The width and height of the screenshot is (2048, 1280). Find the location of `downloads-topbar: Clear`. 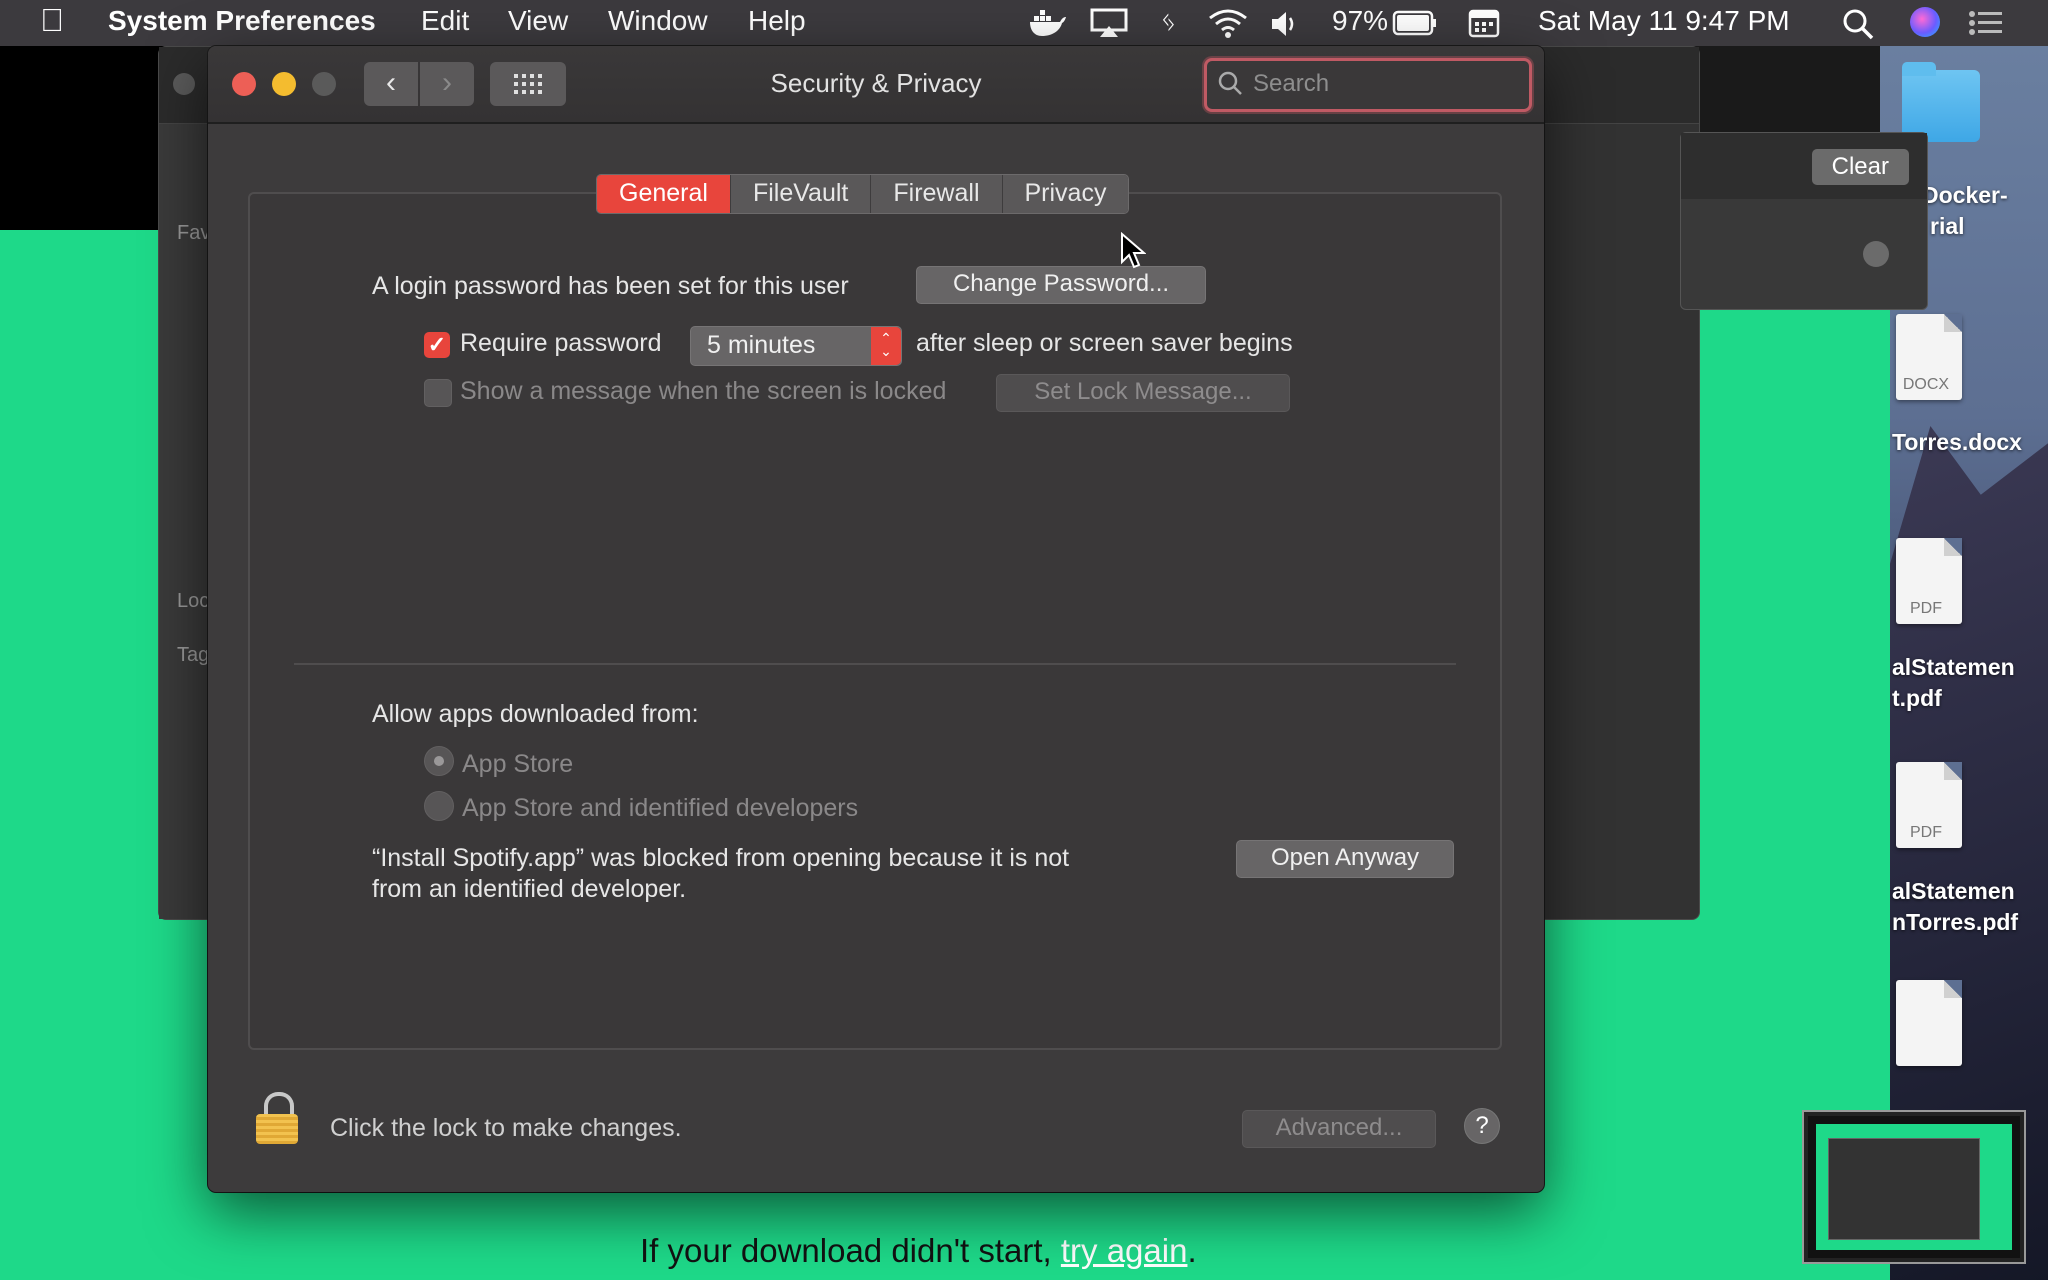

downloads-topbar: Clear is located at coordinates (1804, 166).